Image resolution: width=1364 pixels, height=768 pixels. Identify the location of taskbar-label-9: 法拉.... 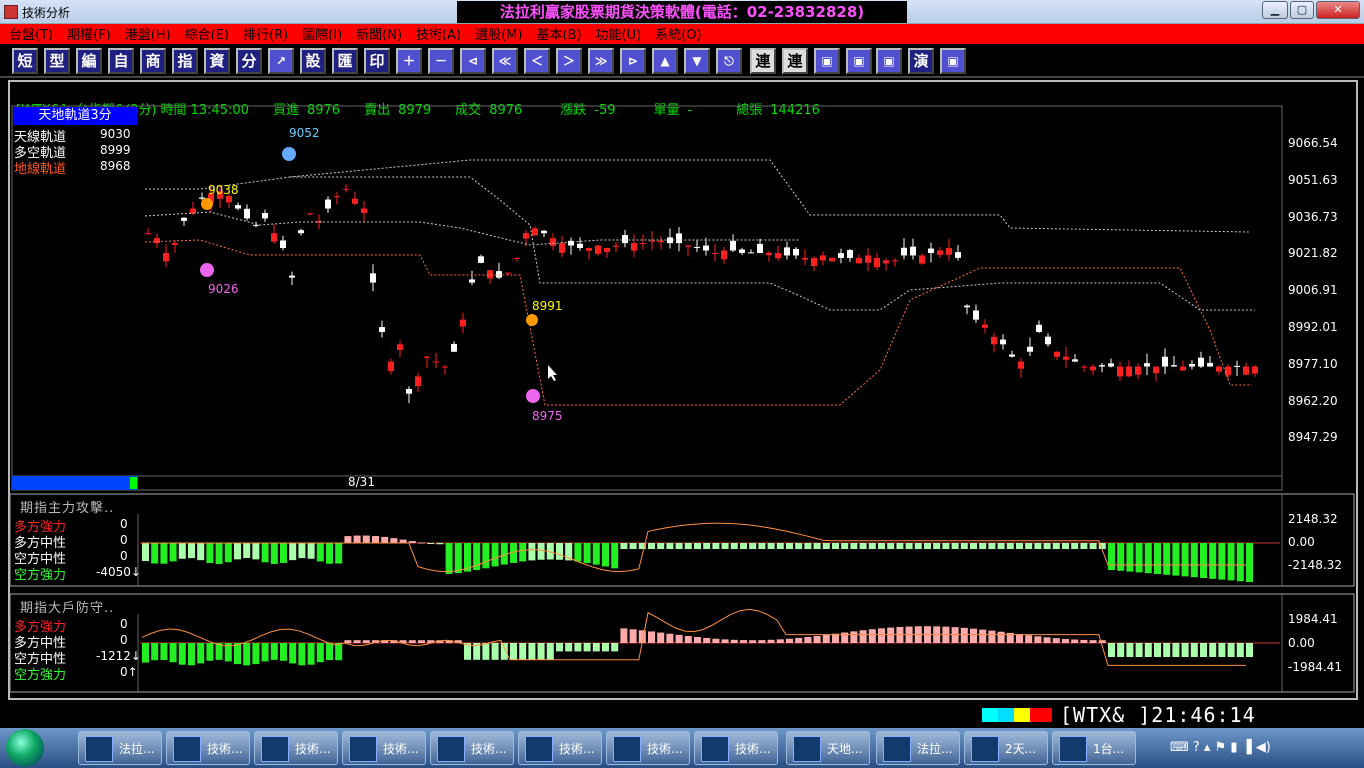
(935, 749).